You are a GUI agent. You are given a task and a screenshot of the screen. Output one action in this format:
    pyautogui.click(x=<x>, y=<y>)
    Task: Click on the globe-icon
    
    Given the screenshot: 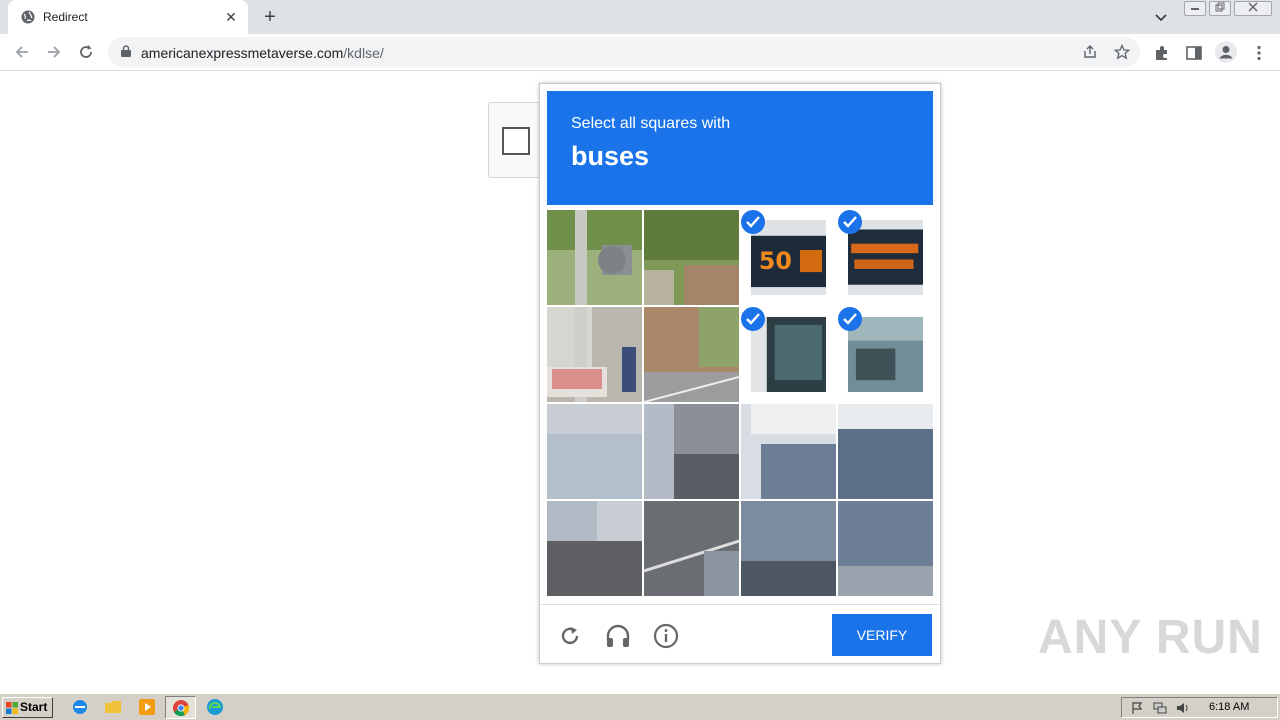 What is the action you would take?
    pyautogui.click(x=28, y=17)
    